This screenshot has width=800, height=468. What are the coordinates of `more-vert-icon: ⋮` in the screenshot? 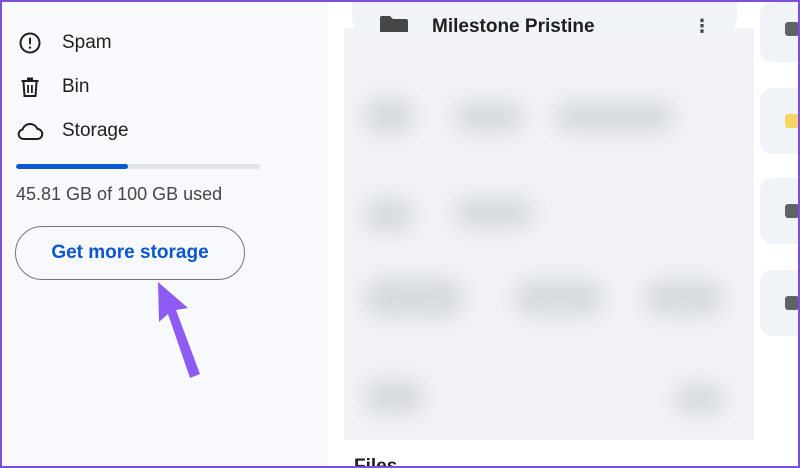 It's located at (702, 26).